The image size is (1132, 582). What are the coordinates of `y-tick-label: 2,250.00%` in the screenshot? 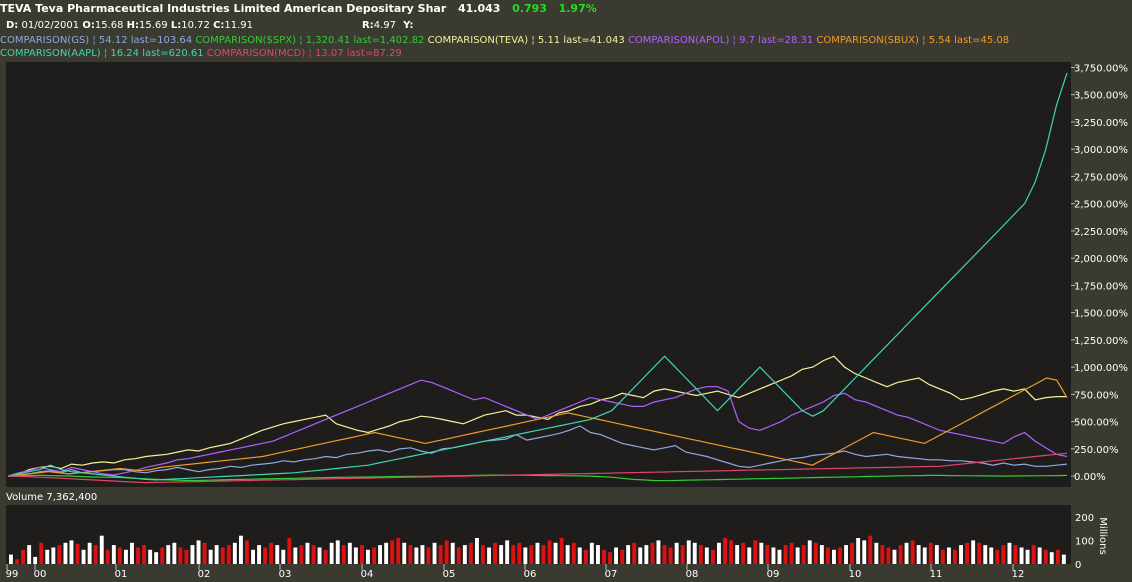 It's located at (1101, 232).